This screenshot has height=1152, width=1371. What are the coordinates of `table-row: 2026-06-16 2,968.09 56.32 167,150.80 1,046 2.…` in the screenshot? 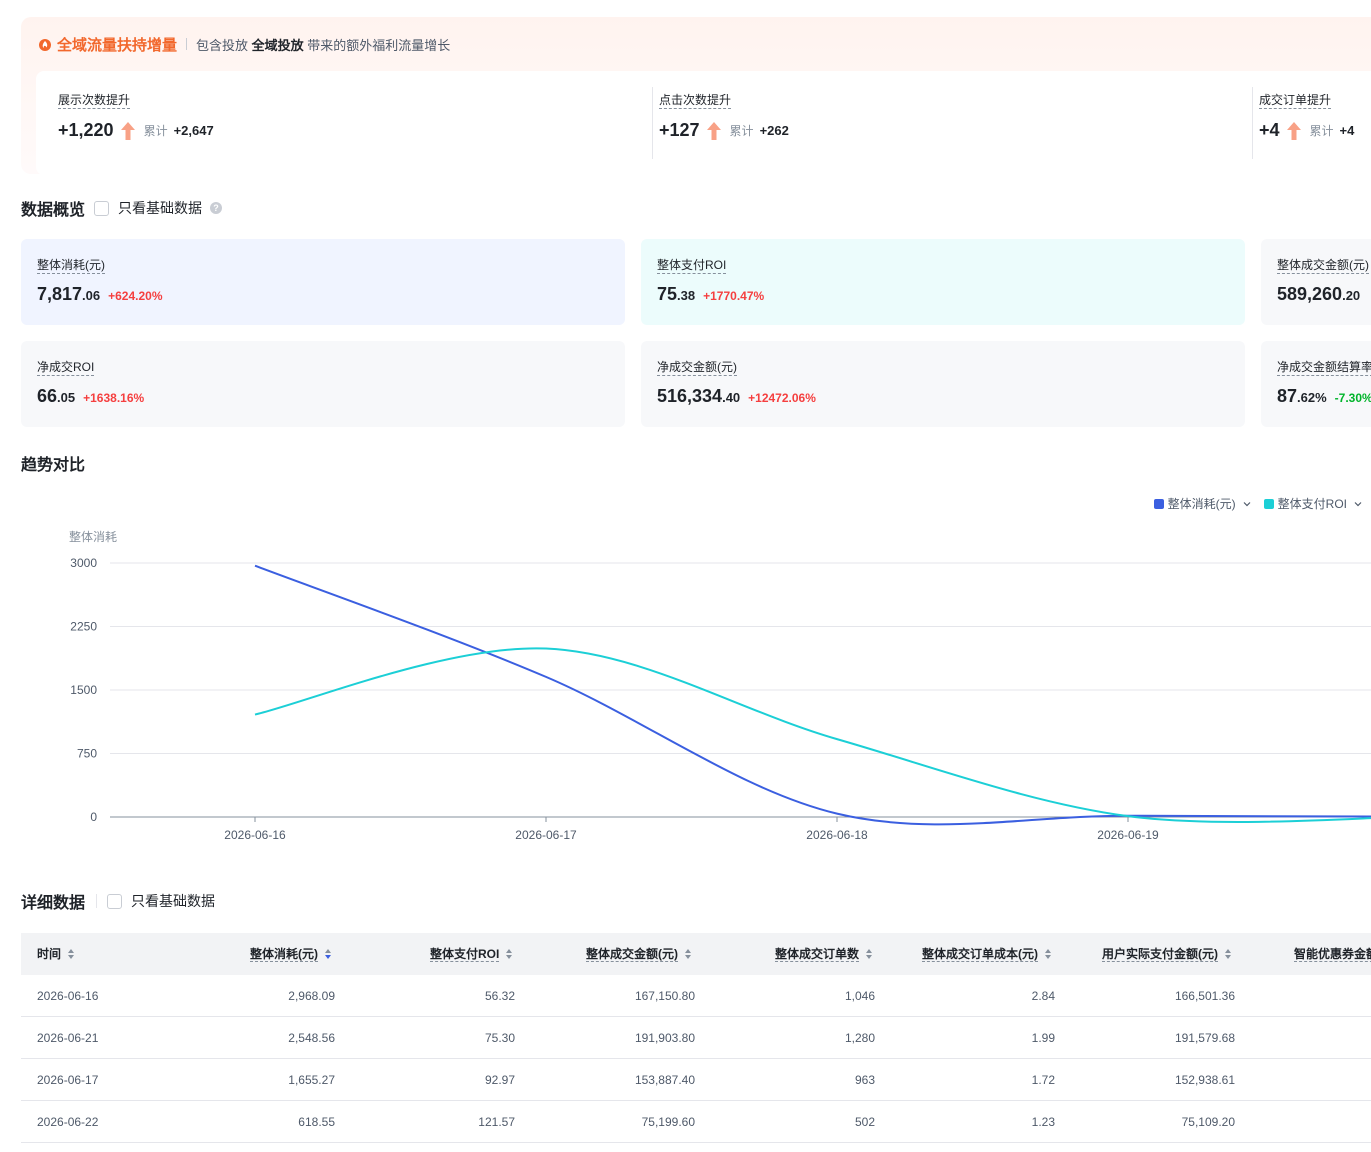 It's located at (696, 996).